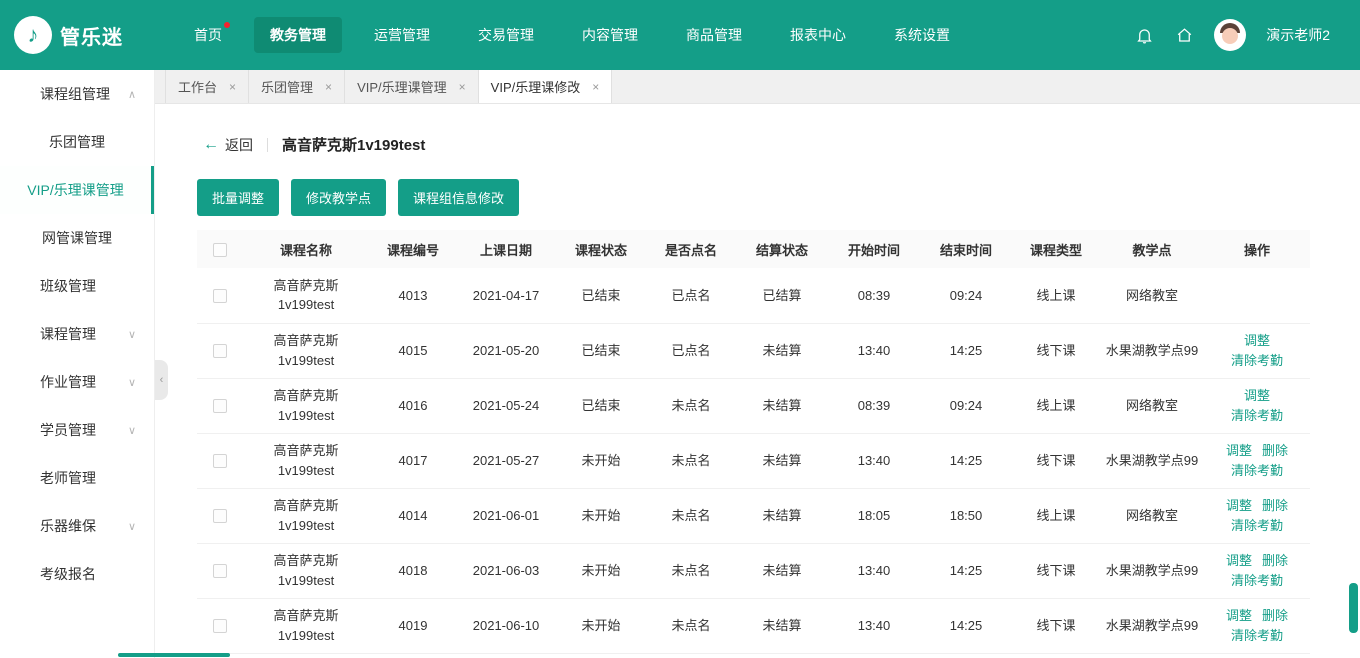 This screenshot has height=658, width=1360. What do you see at coordinates (413, 626) in the screenshot?
I see `cell-id: 4019` at bounding box center [413, 626].